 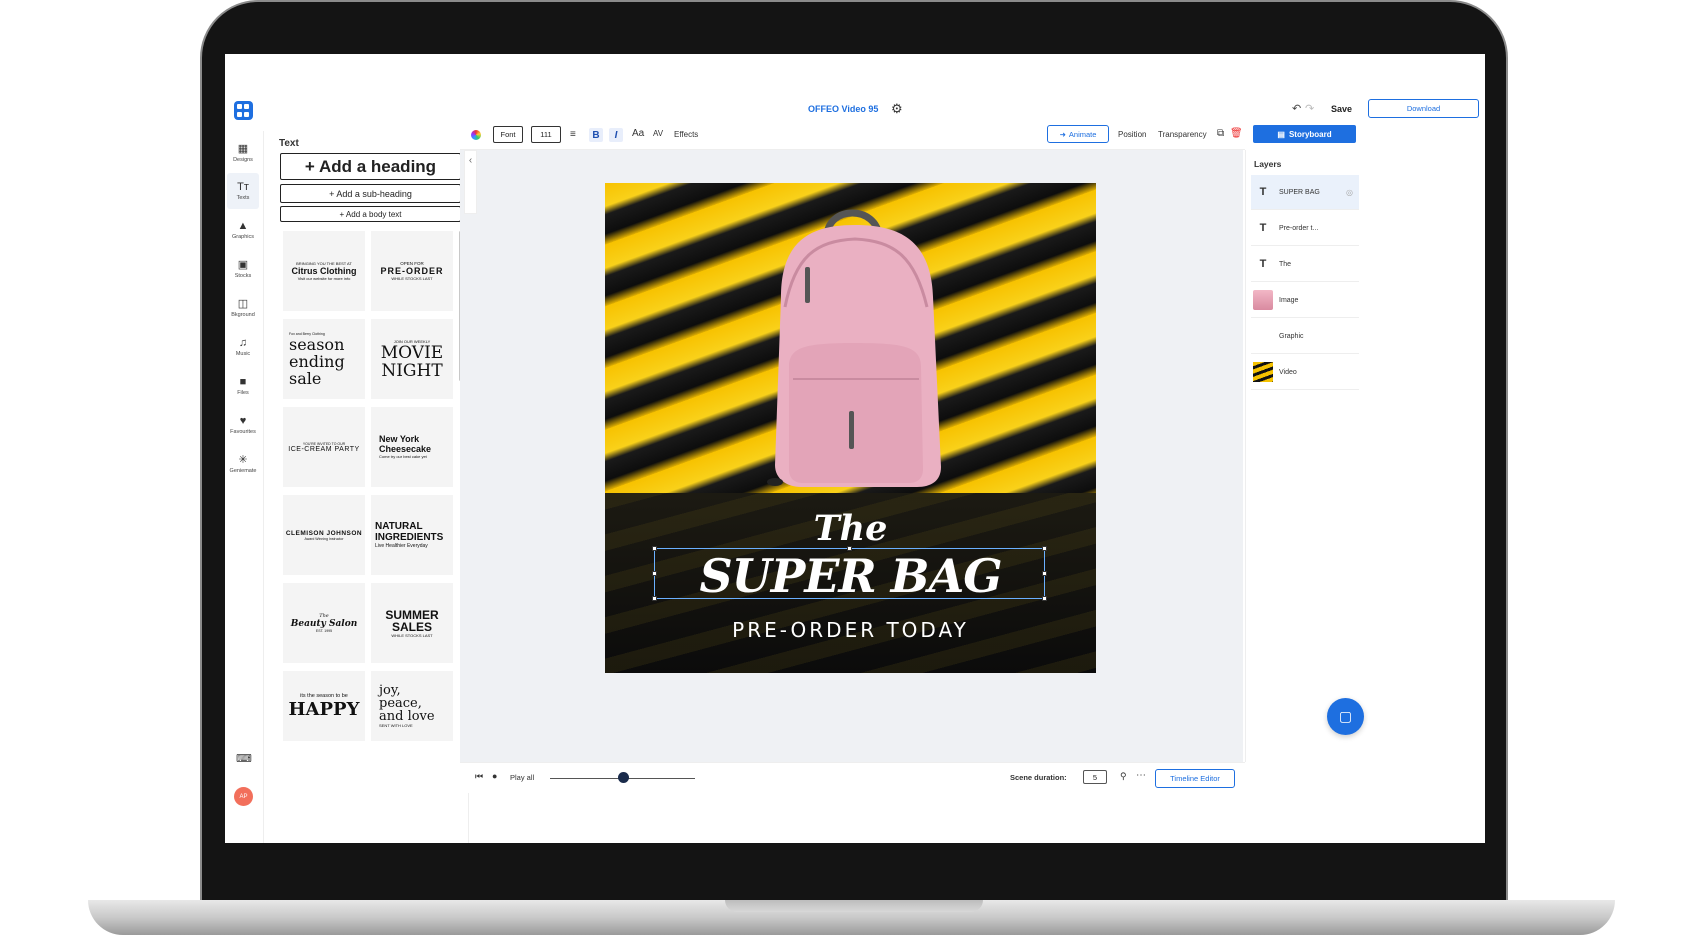 What do you see at coordinates (370, 214) in the screenshot?
I see `add-body-text-button: + Add a body text` at bounding box center [370, 214].